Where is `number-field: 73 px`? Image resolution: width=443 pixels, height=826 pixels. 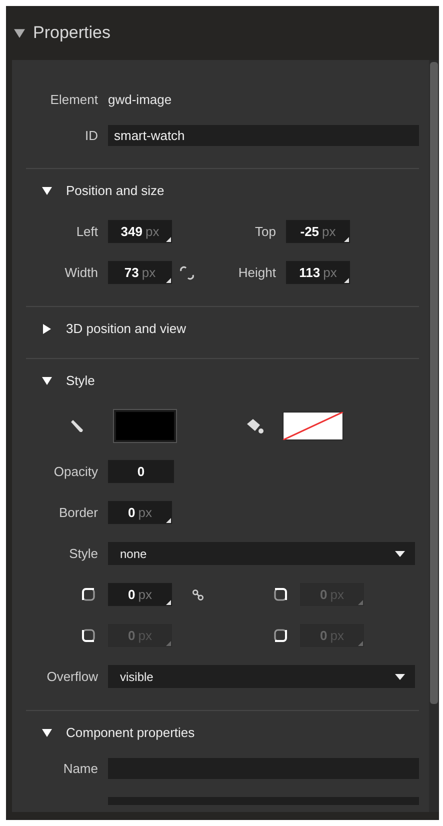 number-field: 73 px is located at coordinates (140, 272).